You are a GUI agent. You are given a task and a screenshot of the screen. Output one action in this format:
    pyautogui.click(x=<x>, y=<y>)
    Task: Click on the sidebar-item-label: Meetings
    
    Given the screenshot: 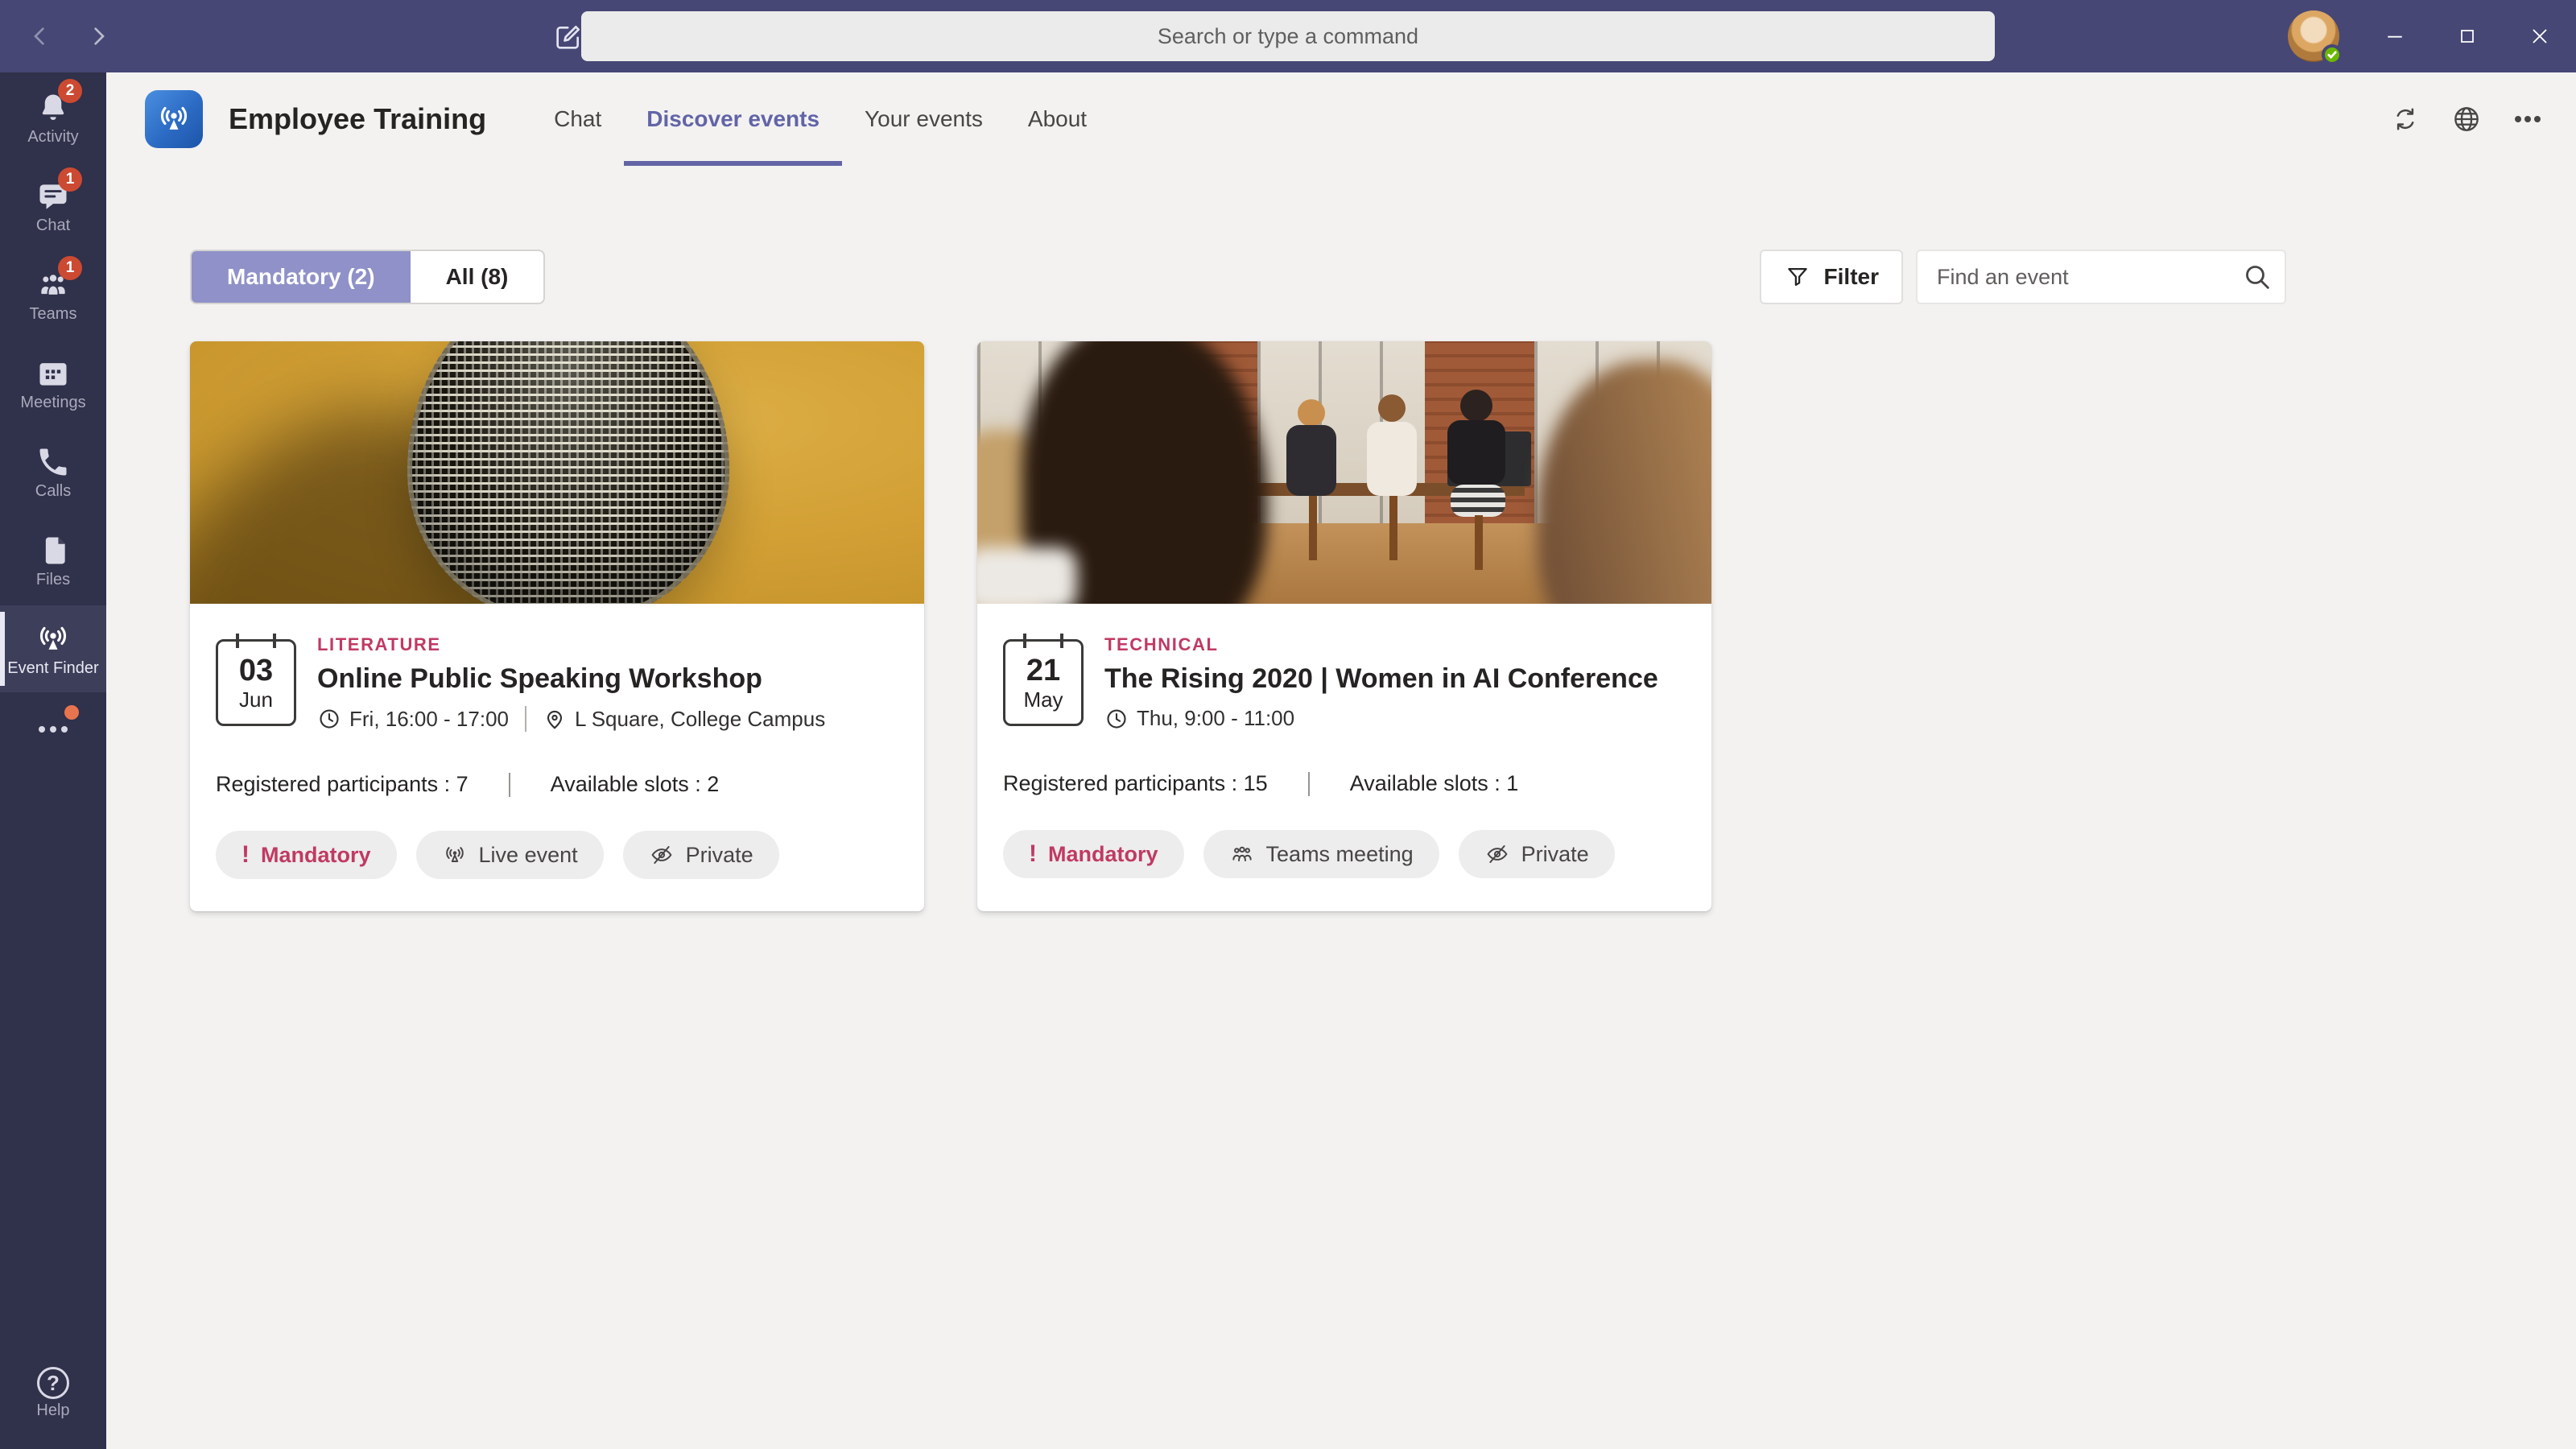 What is the action you would take?
    pyautogui.click(x=53, y=402)
    